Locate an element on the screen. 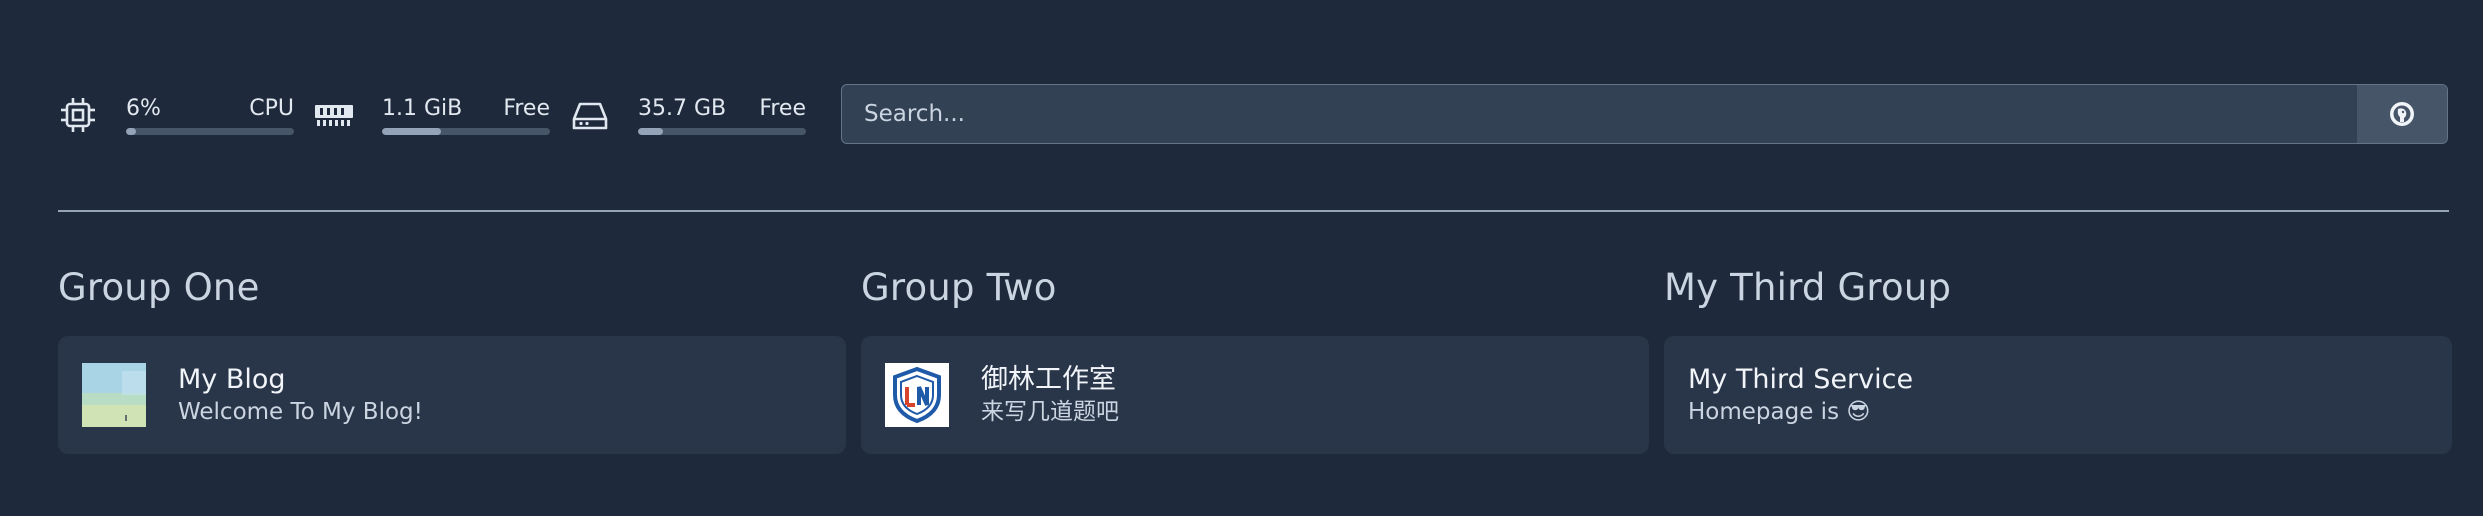  search-provider-button is located at coordinates (2402, 114).